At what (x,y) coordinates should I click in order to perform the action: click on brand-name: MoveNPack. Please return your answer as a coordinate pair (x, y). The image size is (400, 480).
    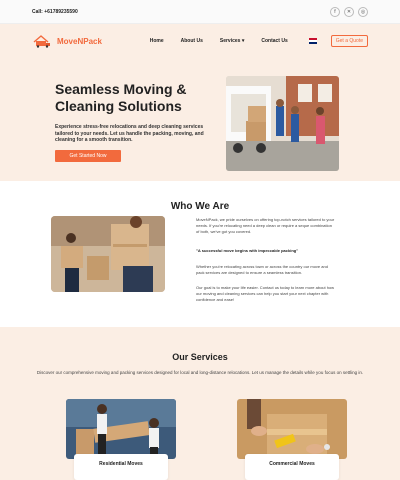
    Looking at the image, I should click on (79, 41).